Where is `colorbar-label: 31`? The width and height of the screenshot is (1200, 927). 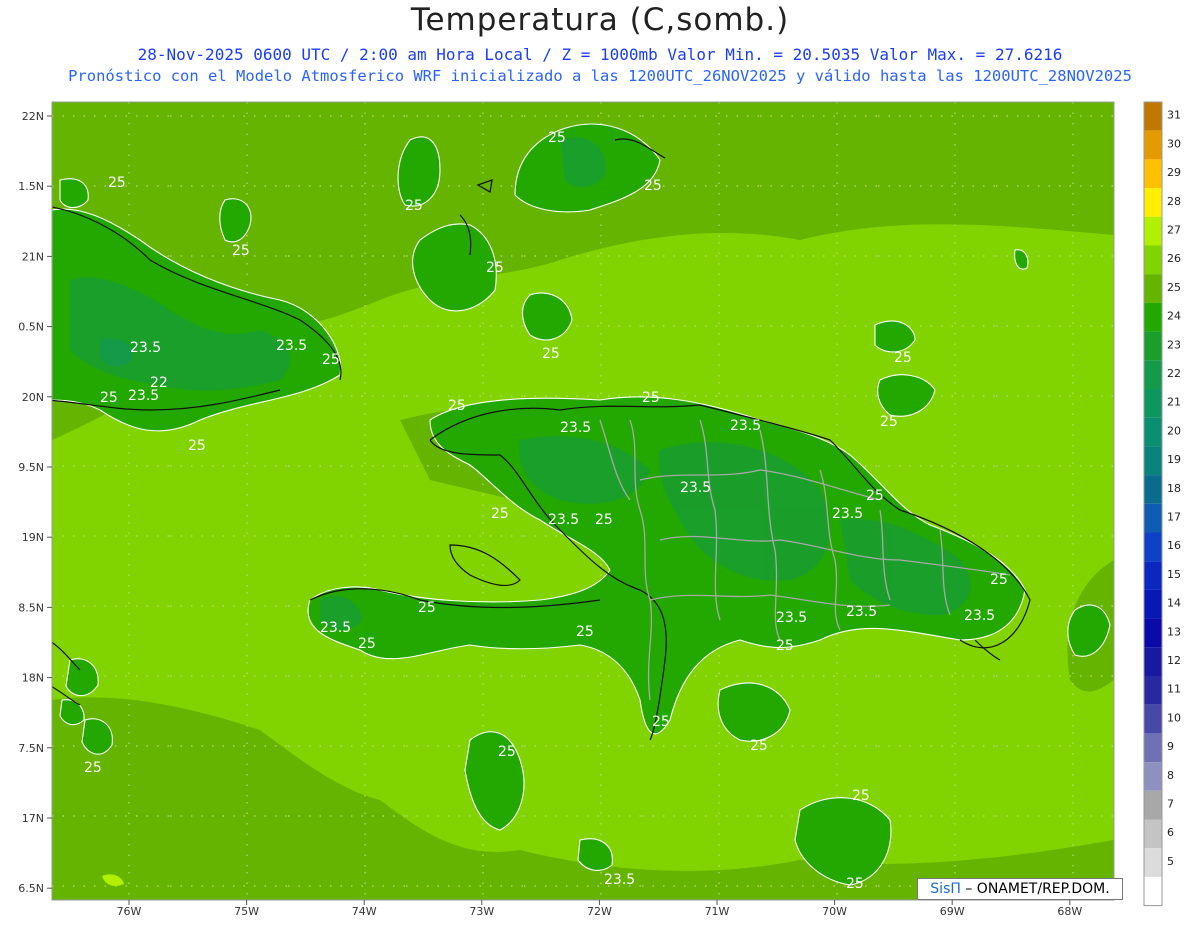
colorbar-label: 31 is located at coordinates (1174, 115).